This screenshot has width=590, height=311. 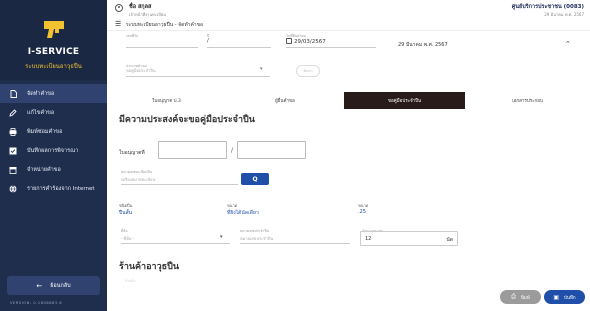 What do you see at coordinates (60, 285) in the screenshot?
I see `back-button-label: ย้อนกลับ` at bounding box center [60, 285].